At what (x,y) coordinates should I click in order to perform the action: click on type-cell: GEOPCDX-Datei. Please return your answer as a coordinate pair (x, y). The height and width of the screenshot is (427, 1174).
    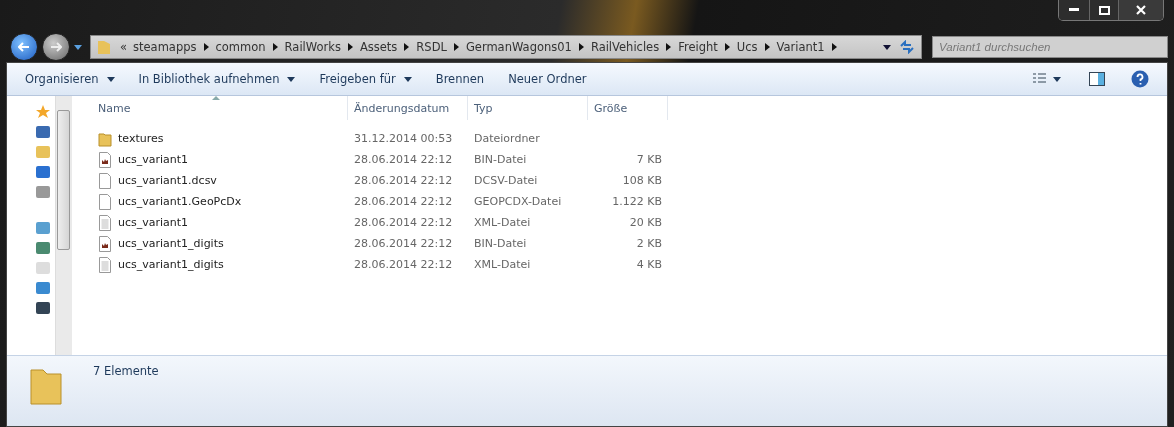
    Looking at the image, I should click on (518, 201).